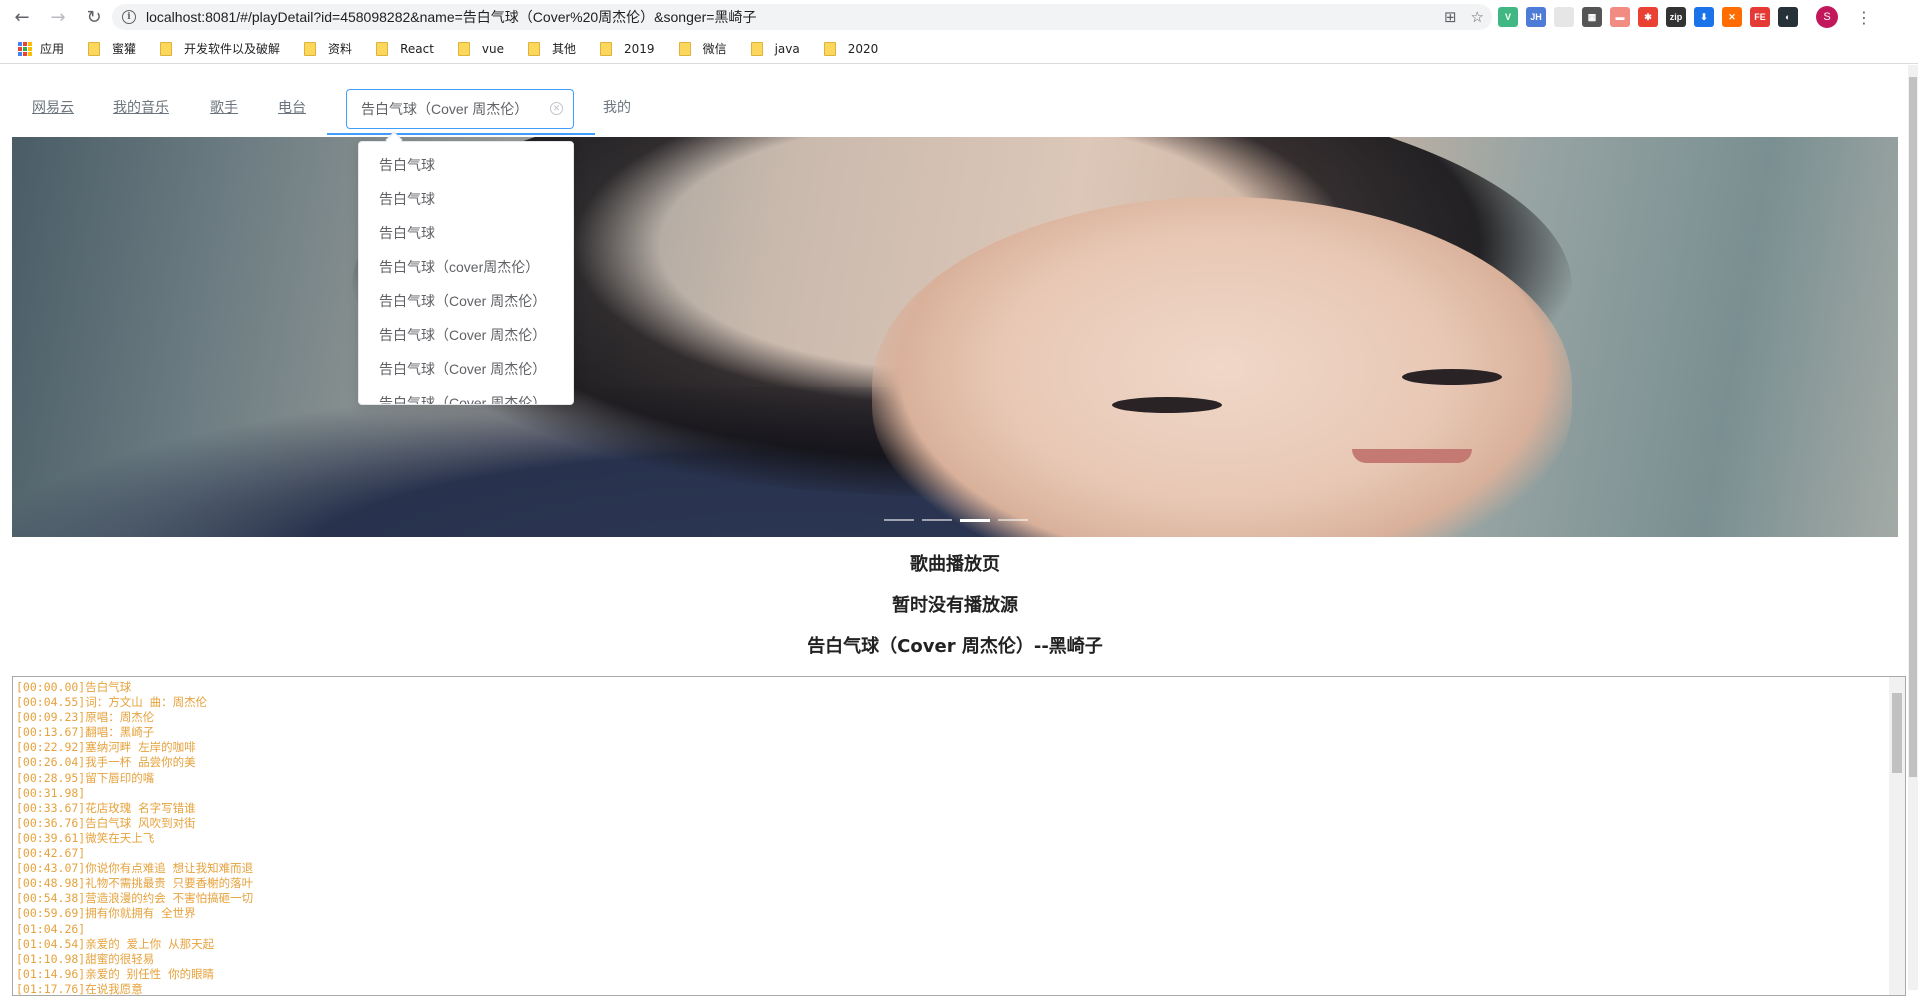 This screenshot has height=996, width=1918. What do you see at coordinates (956, 520) in the screenshot?
I see `carousel-indicators` at bounding box center [956, 520].